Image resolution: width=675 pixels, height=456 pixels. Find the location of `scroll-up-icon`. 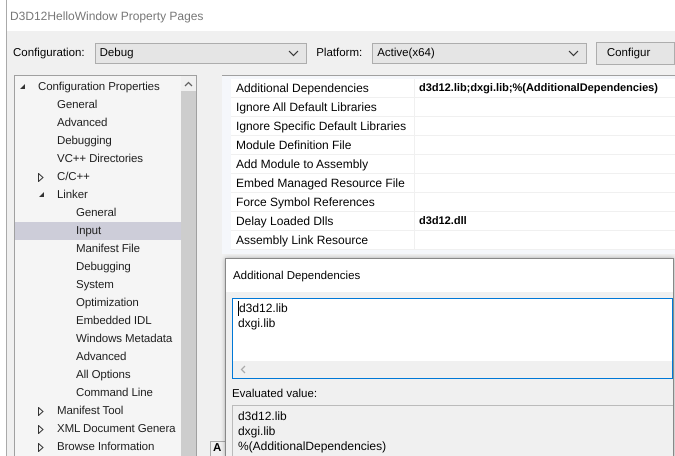

scroll-up-icon is located at coordinates (188, 84).